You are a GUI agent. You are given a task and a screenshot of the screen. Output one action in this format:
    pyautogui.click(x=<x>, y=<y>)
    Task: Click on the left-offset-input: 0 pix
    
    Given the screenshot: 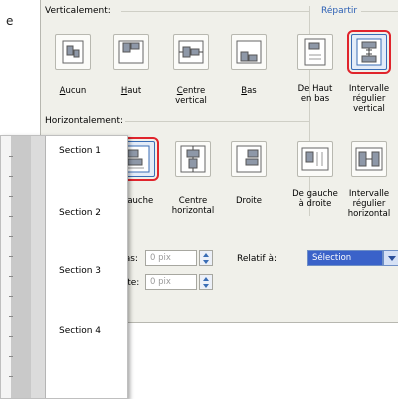 What is the action you would take?
    pyautogui.click(x=171, y=282)
    